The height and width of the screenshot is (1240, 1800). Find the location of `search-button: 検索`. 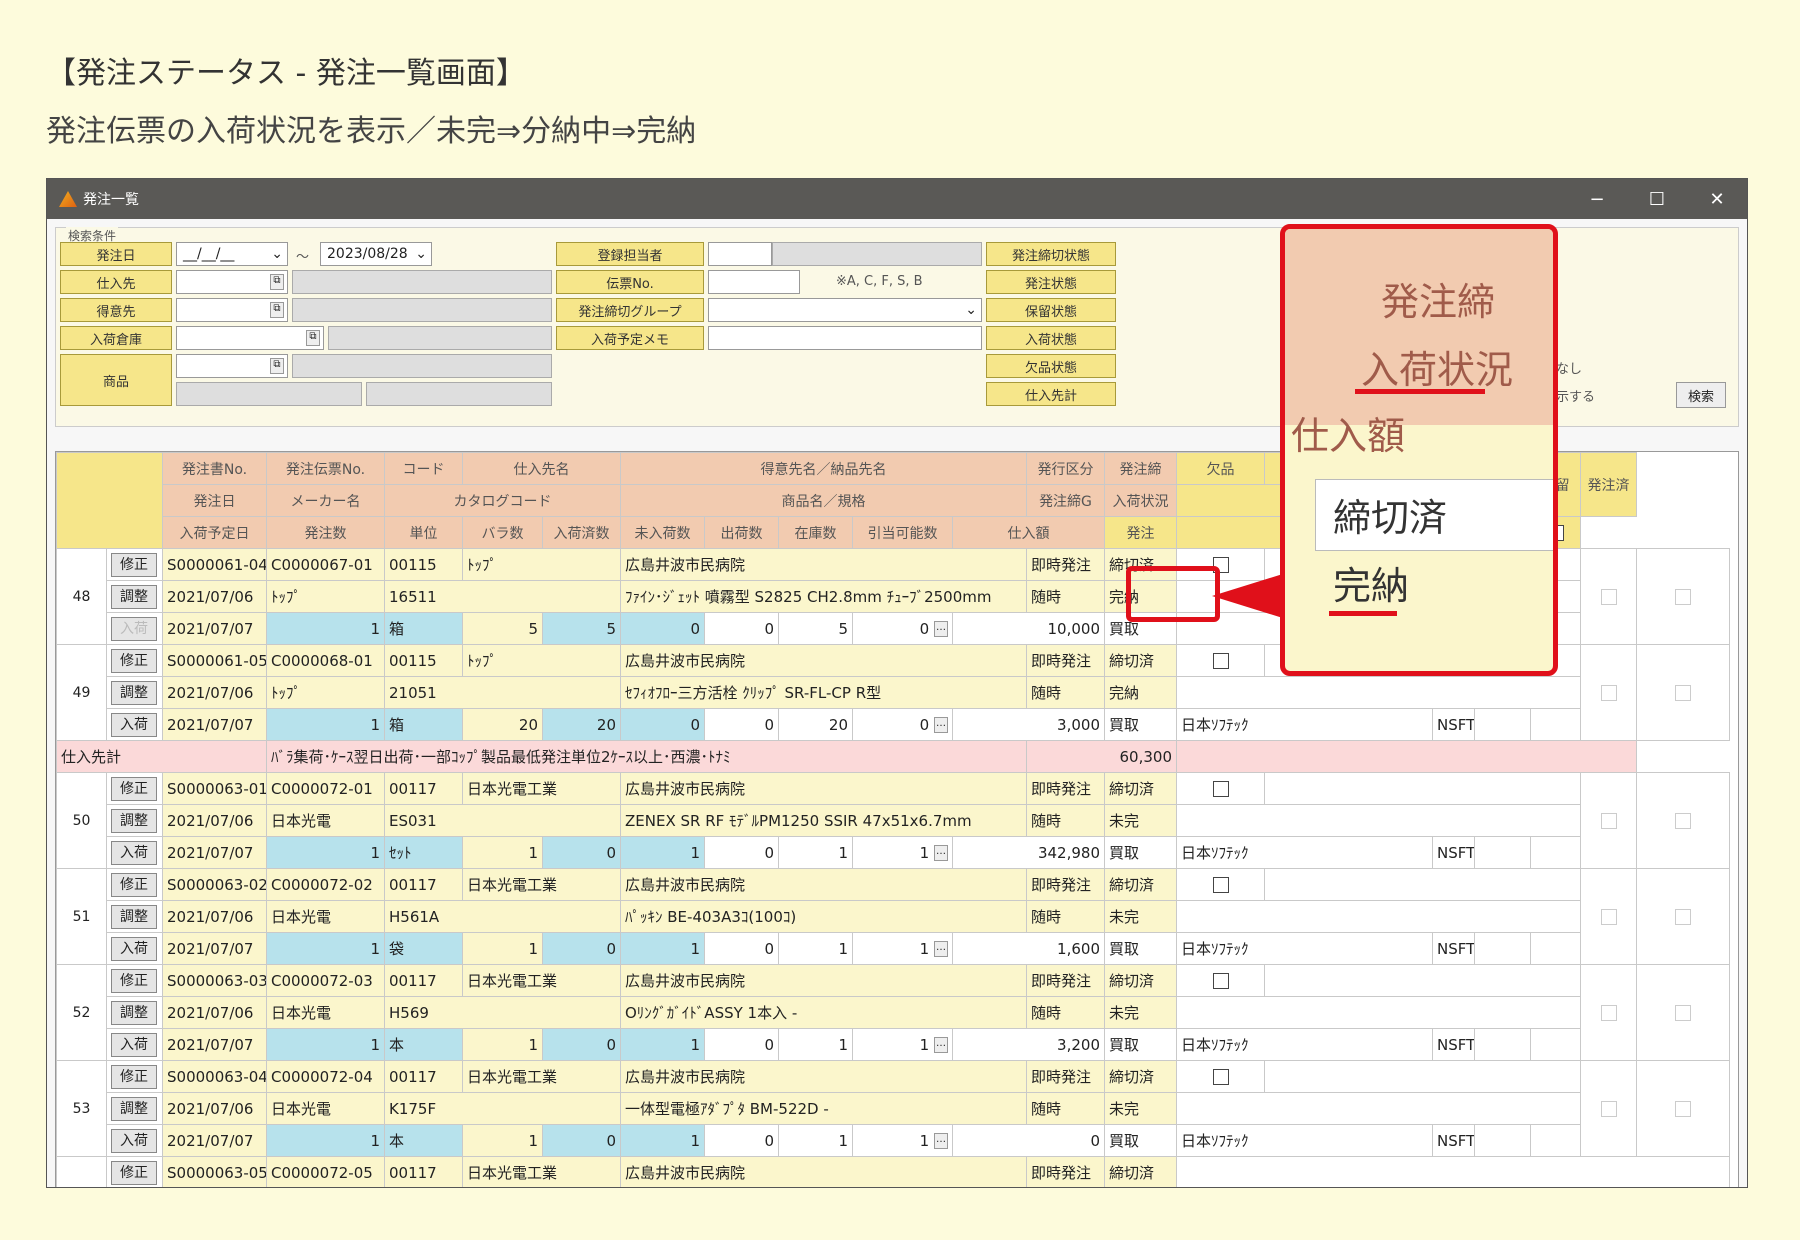

search-button: 検索 is located at coordinates (1701, 395).